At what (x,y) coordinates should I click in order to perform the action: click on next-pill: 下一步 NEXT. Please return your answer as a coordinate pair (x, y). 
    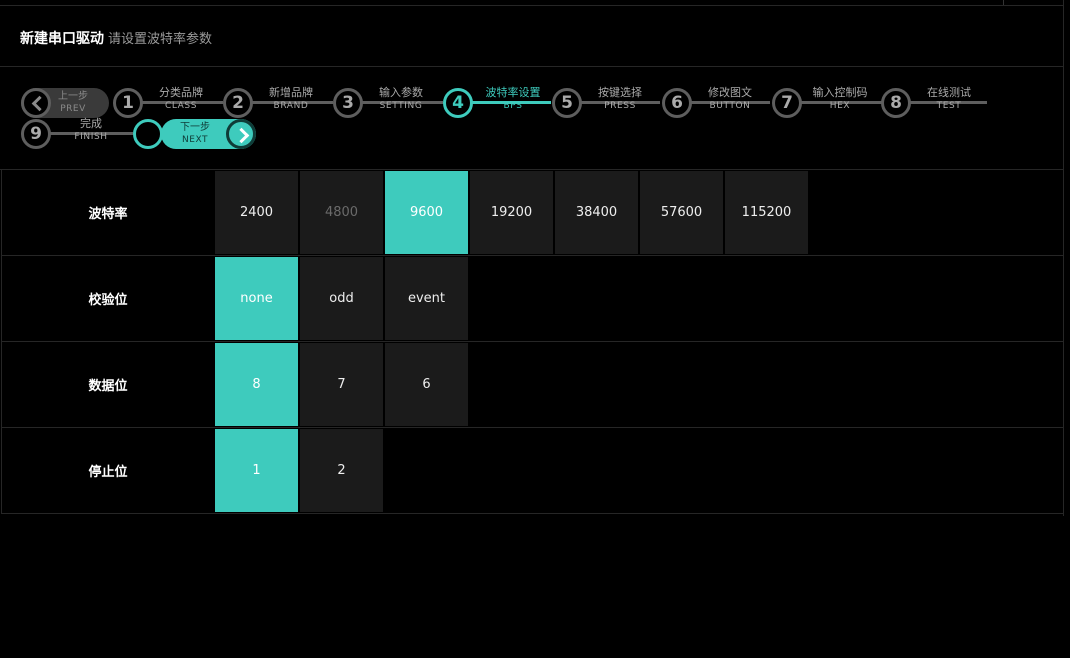
    Looking at the image, I should click on (208, 134).